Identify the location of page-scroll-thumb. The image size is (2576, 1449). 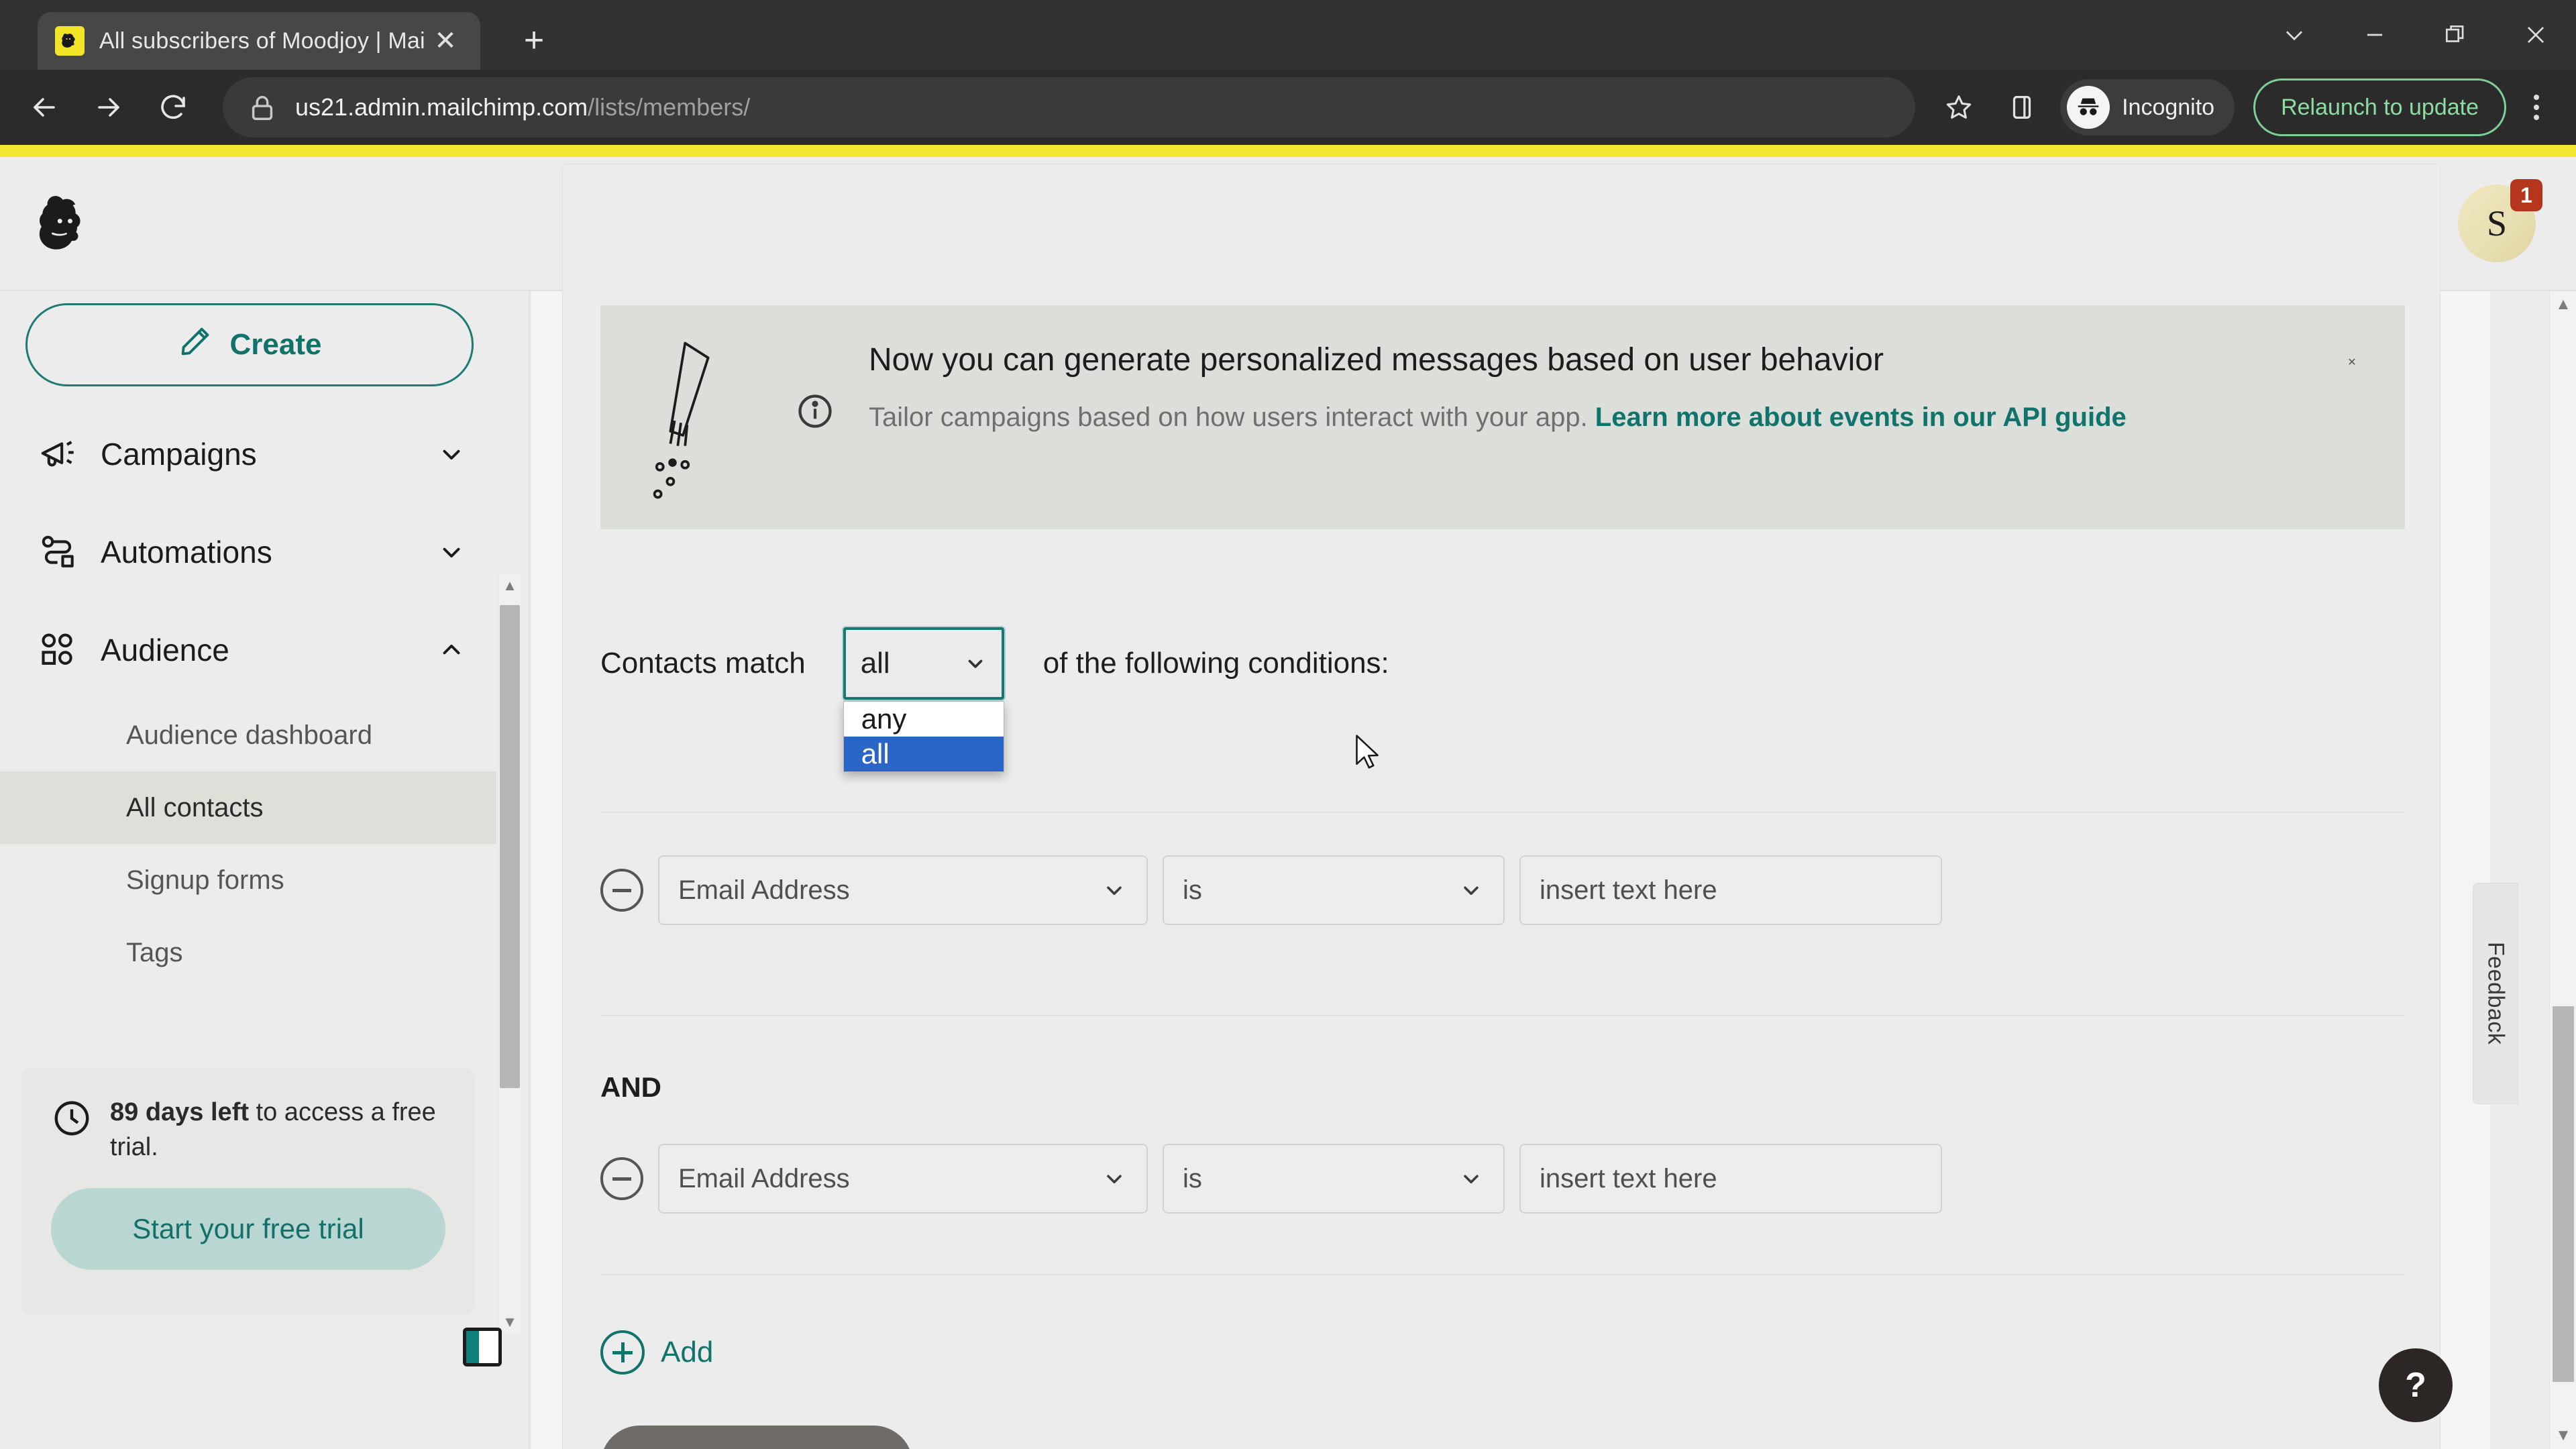
(2563, 1194).